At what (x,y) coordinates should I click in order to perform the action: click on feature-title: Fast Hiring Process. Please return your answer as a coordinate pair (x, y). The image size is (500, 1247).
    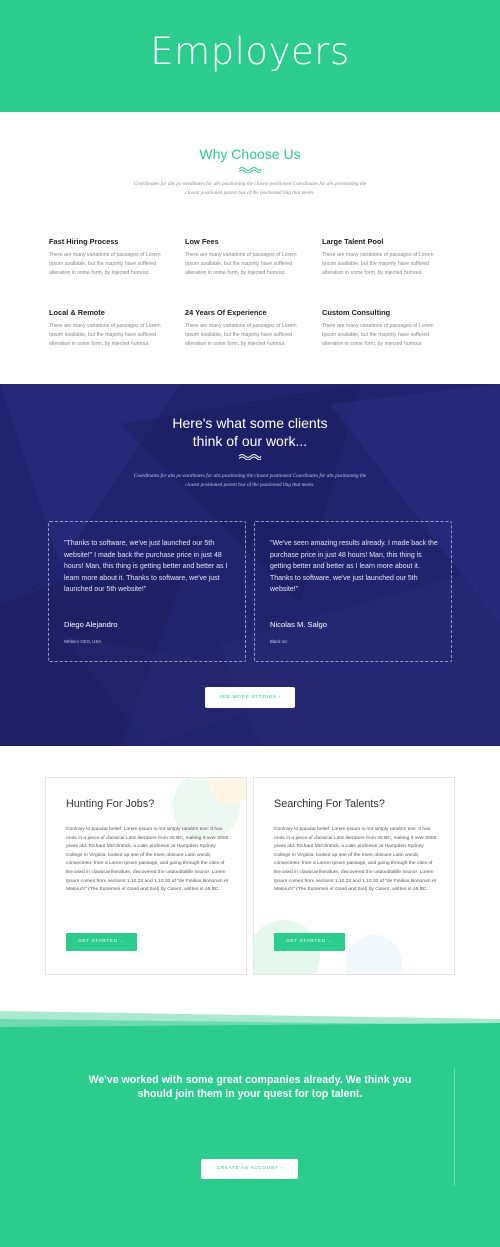
    Looking at the image, I should click on (84, 241).